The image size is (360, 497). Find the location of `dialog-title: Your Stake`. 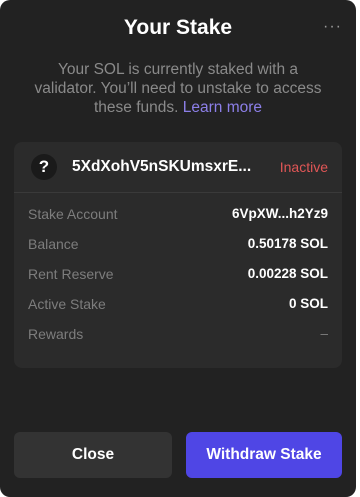

dialog-title: Your Stake is located at coordinates (178, 27).